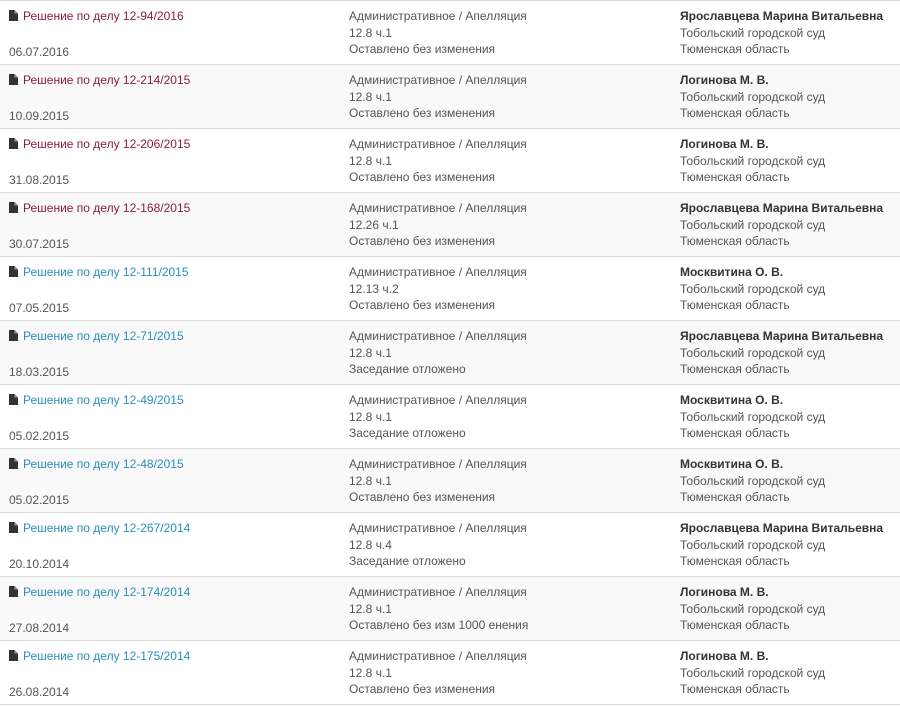 The width and height of the screenshot is (900, 707). What do you see at coordinates (174, 674) in the screenshot?
I see `case-title-cell: Решение по делу 12-175/2014 26.08.2014` at bounding box center [174, 674].